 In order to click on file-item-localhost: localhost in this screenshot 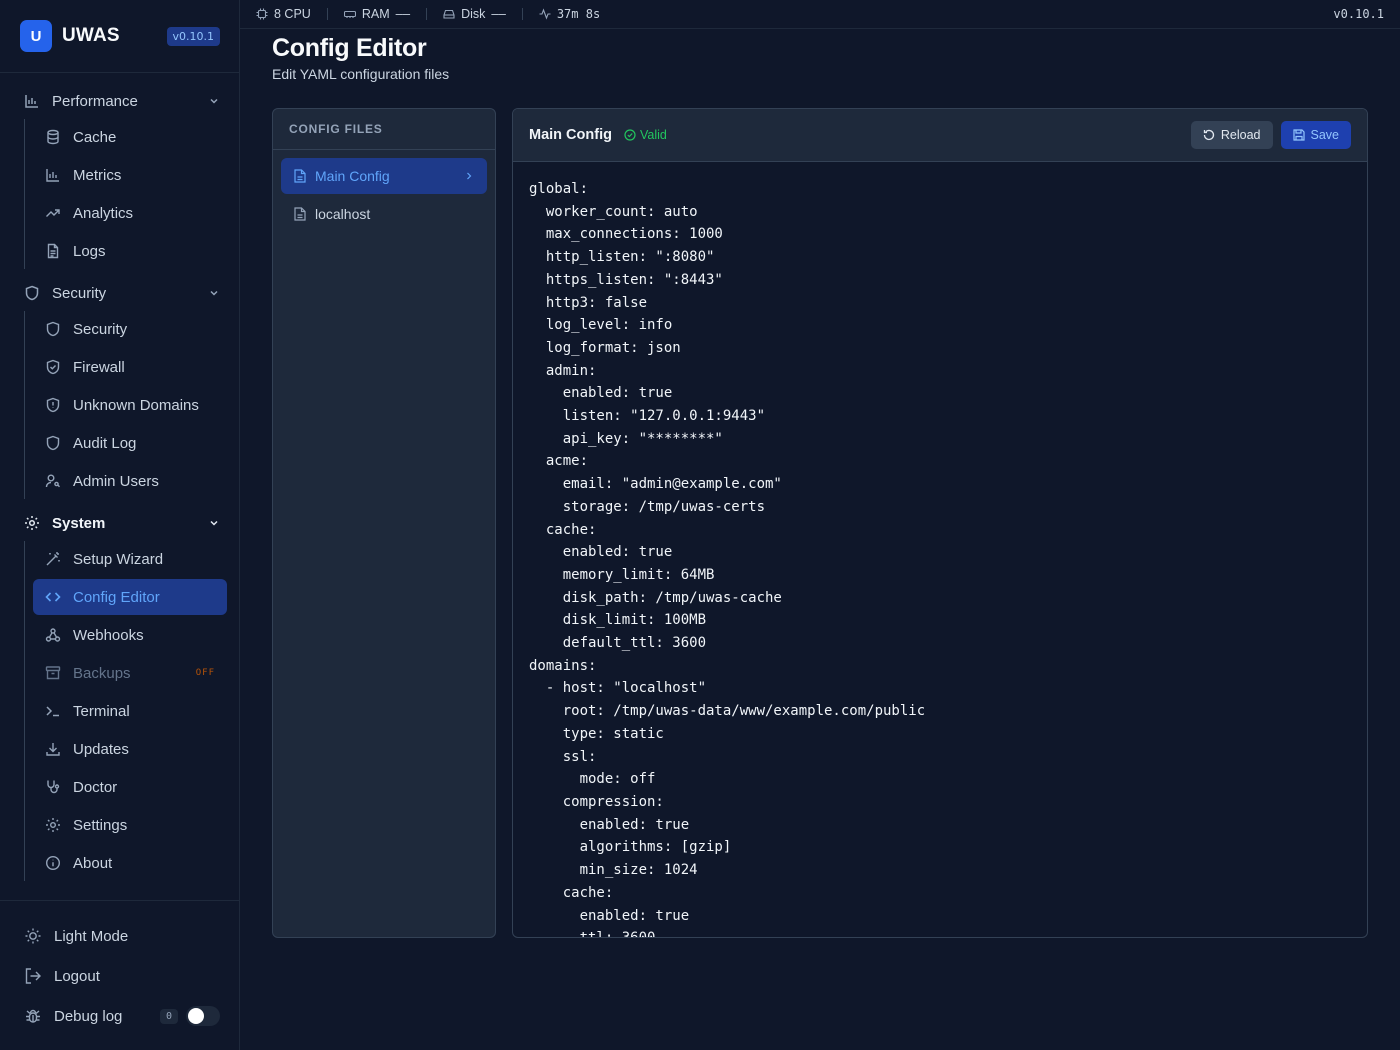, I will do `click(384, 214)`.